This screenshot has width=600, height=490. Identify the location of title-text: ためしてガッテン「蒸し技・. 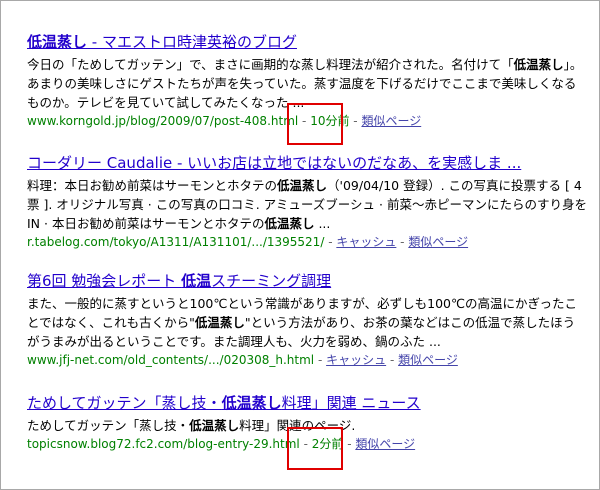
(124, 403).